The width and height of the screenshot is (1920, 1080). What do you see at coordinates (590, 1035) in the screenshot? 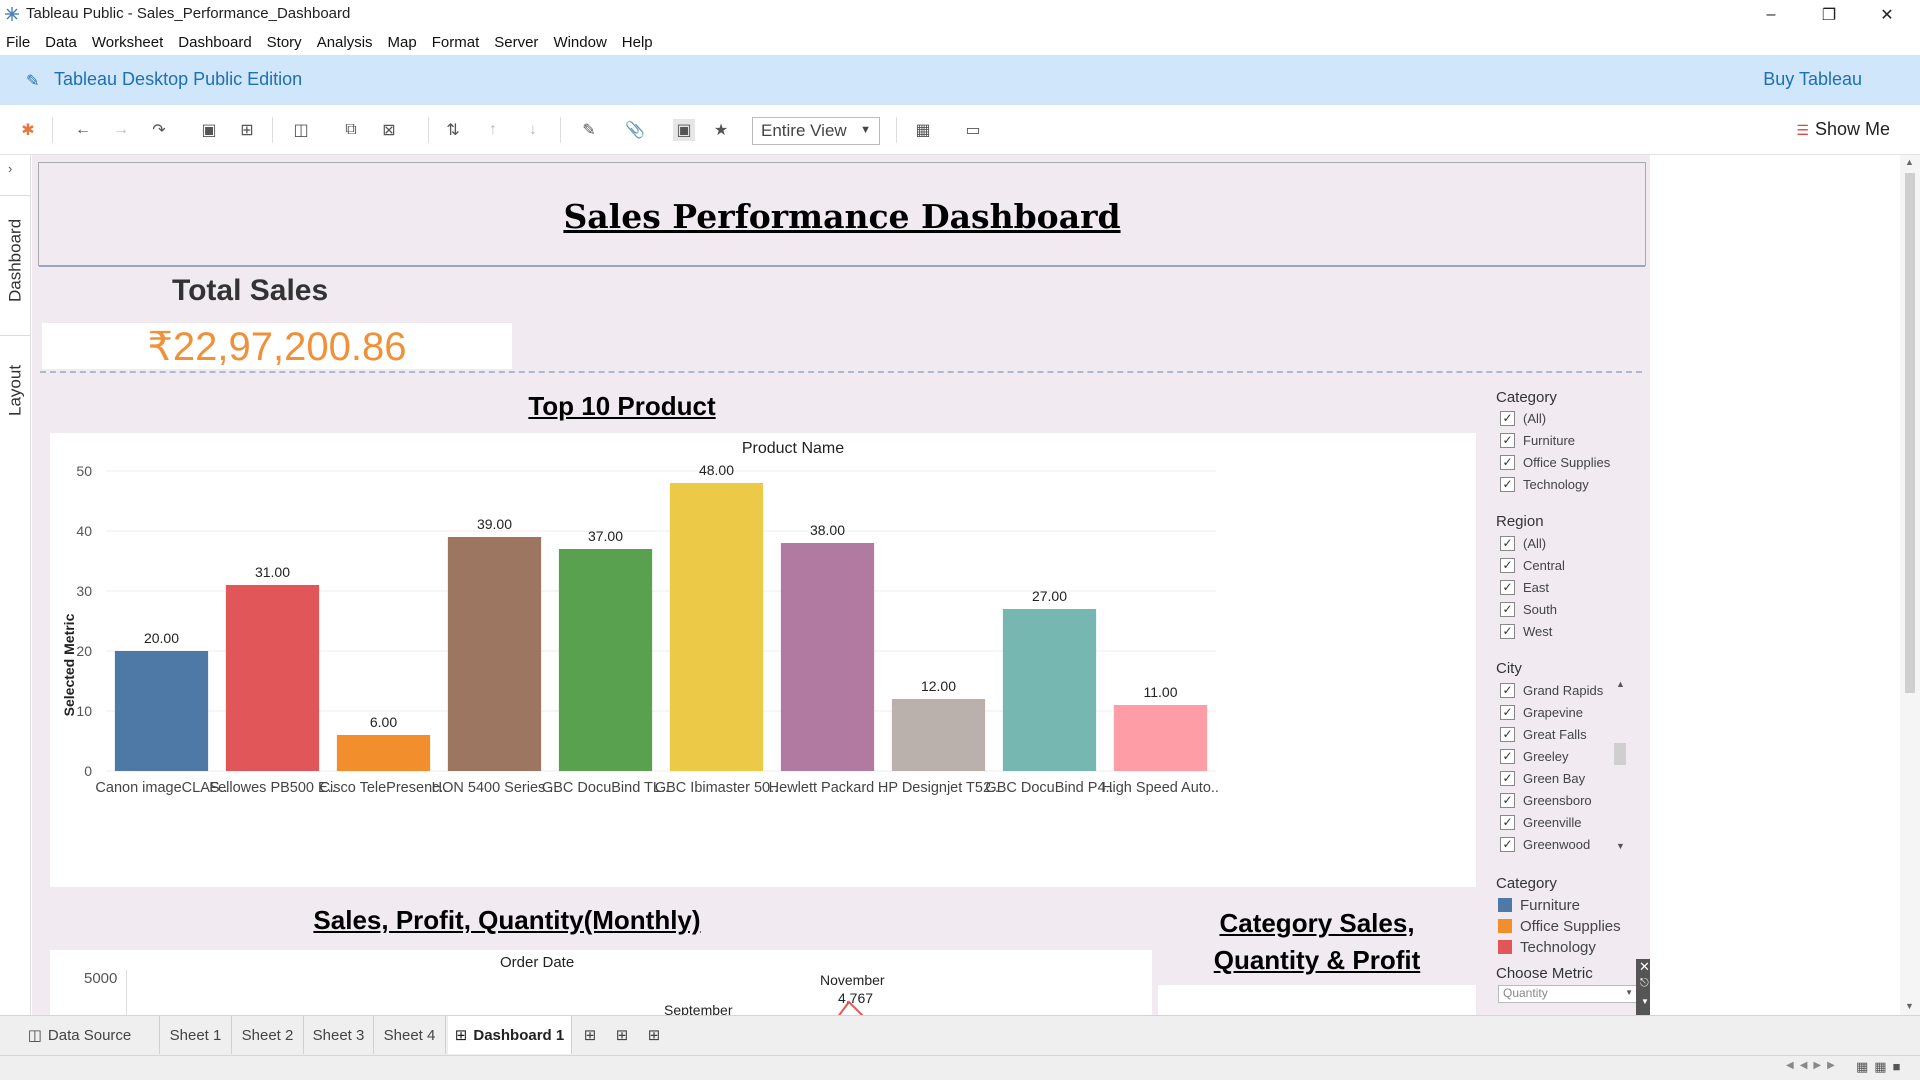
I see `new-worksheet-tab-button: ⊞` at bounding box center [590, 1035].